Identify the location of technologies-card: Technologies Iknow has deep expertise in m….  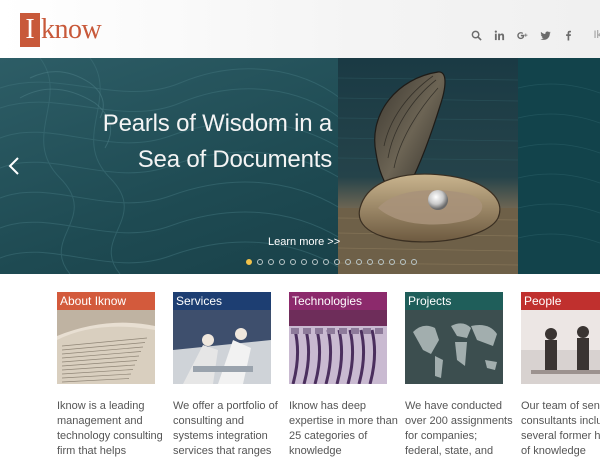
(343, 375).